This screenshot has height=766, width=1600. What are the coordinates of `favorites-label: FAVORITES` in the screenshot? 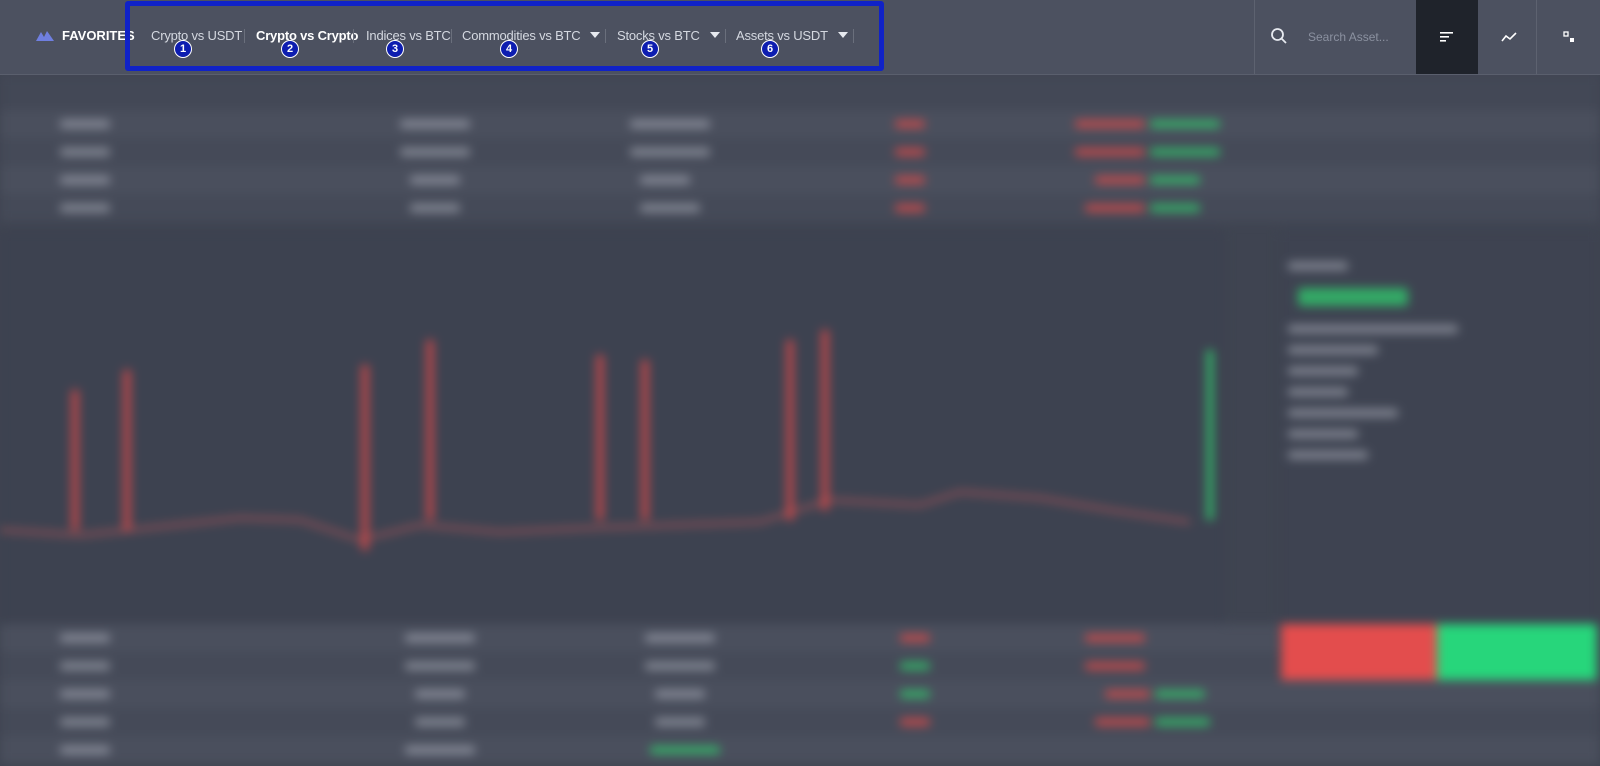 It's located at (98, 35).